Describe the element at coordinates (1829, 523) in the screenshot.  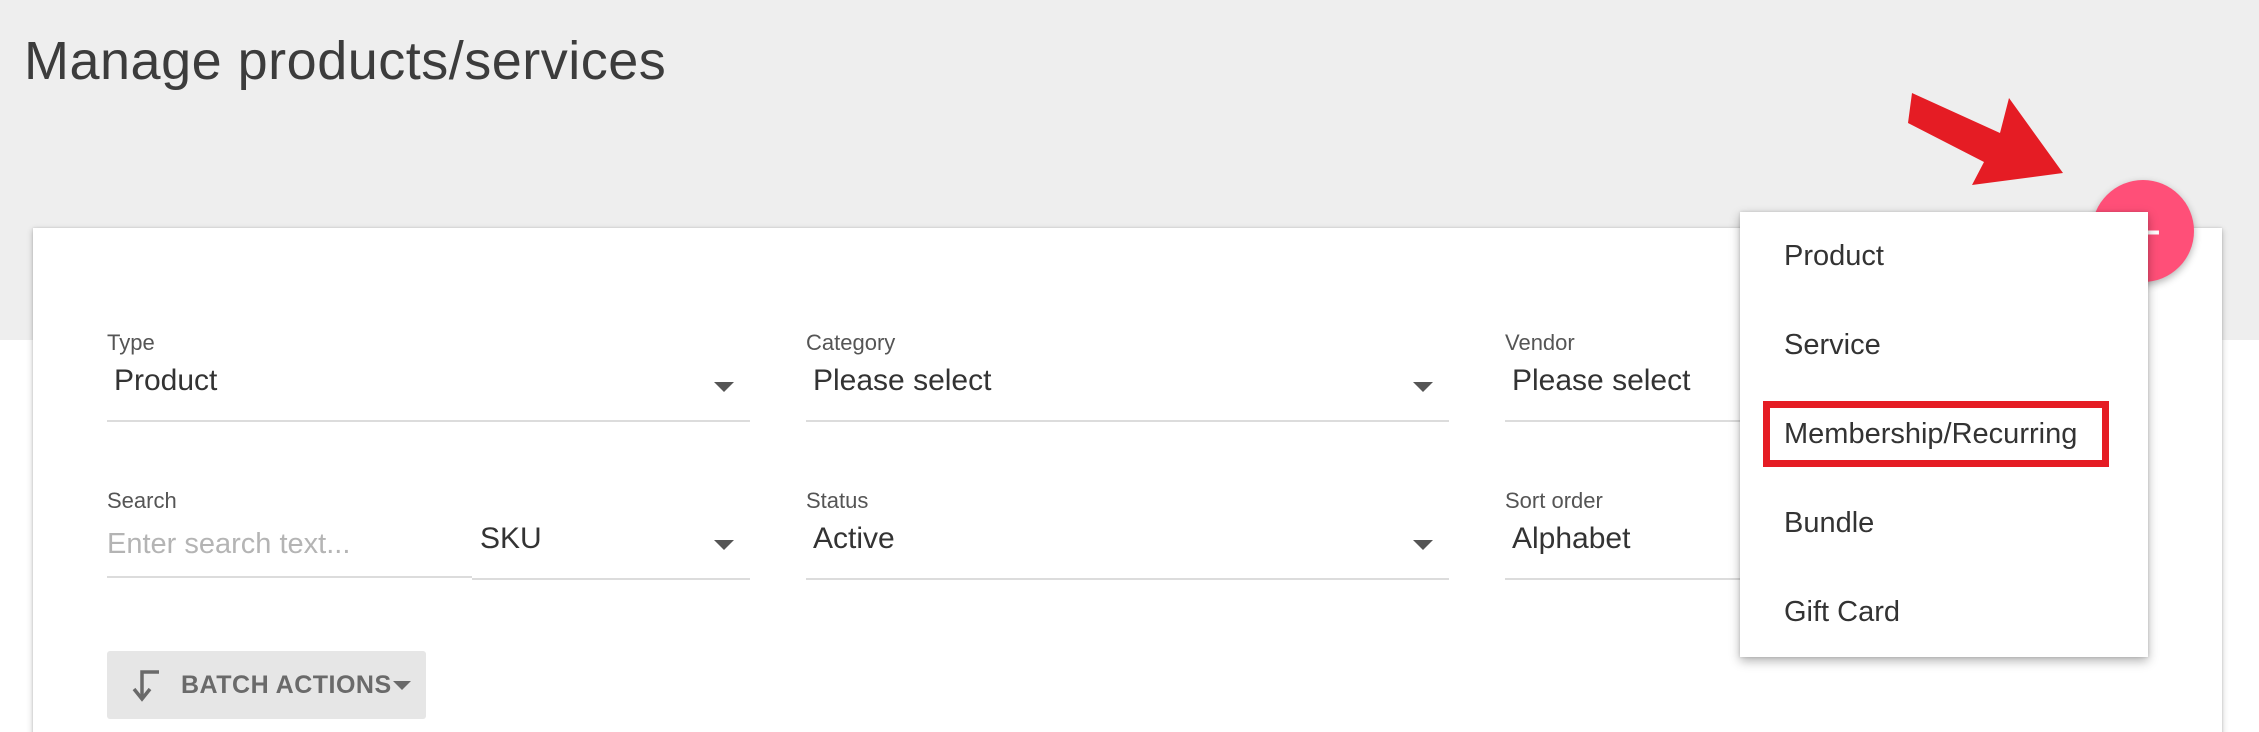
I see `menu-item-bundle: Bundle` at that location.